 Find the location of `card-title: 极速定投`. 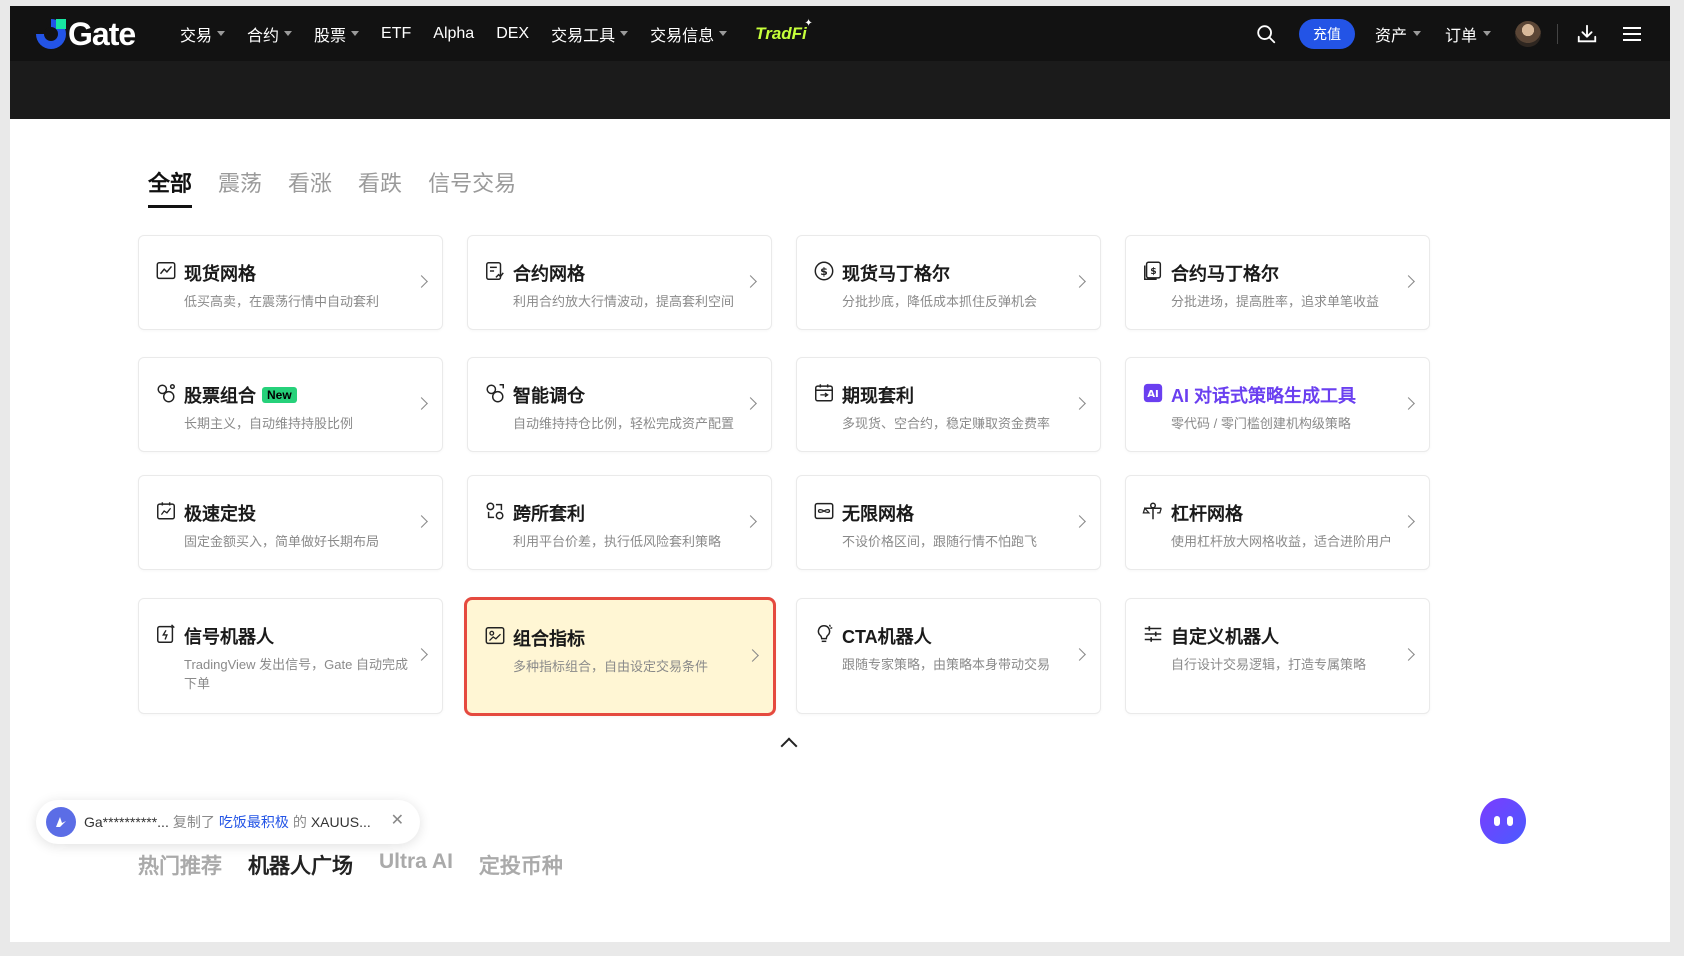

card-title: 极速定投 is located at coordinates (220, 514).